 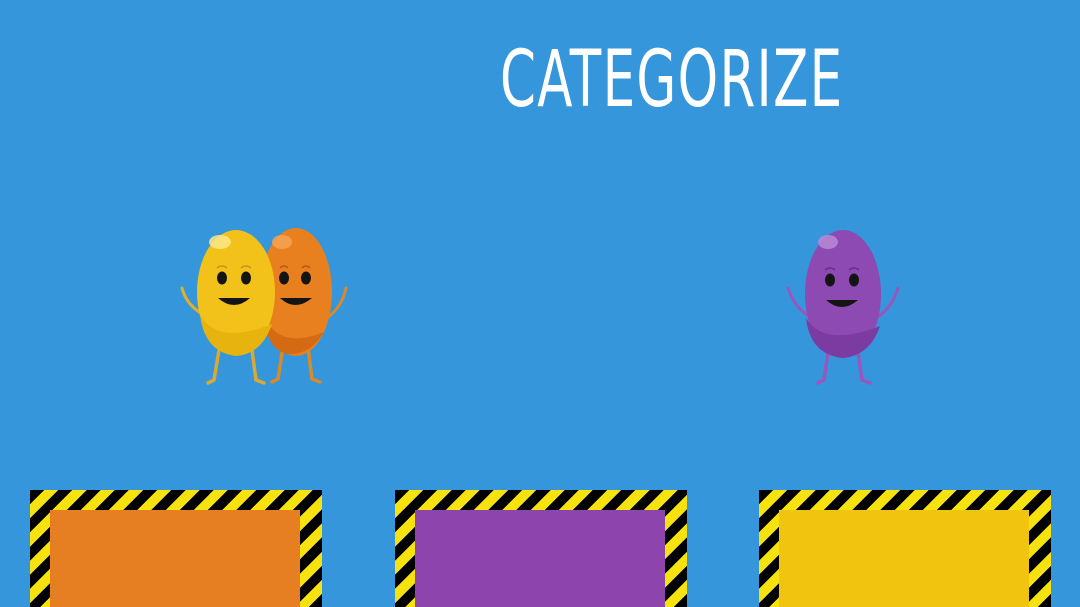 I want to click on yellow-bin, so click(x=905, y=548).